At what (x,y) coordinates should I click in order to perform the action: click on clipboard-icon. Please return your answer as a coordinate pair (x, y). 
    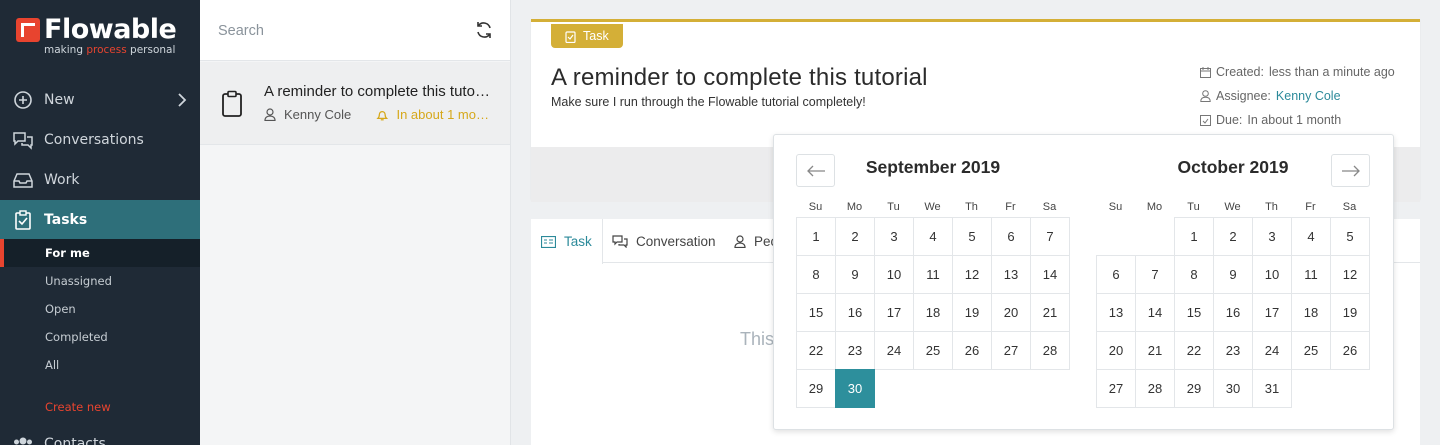
    Looking at the image, I should click on (232, 106).